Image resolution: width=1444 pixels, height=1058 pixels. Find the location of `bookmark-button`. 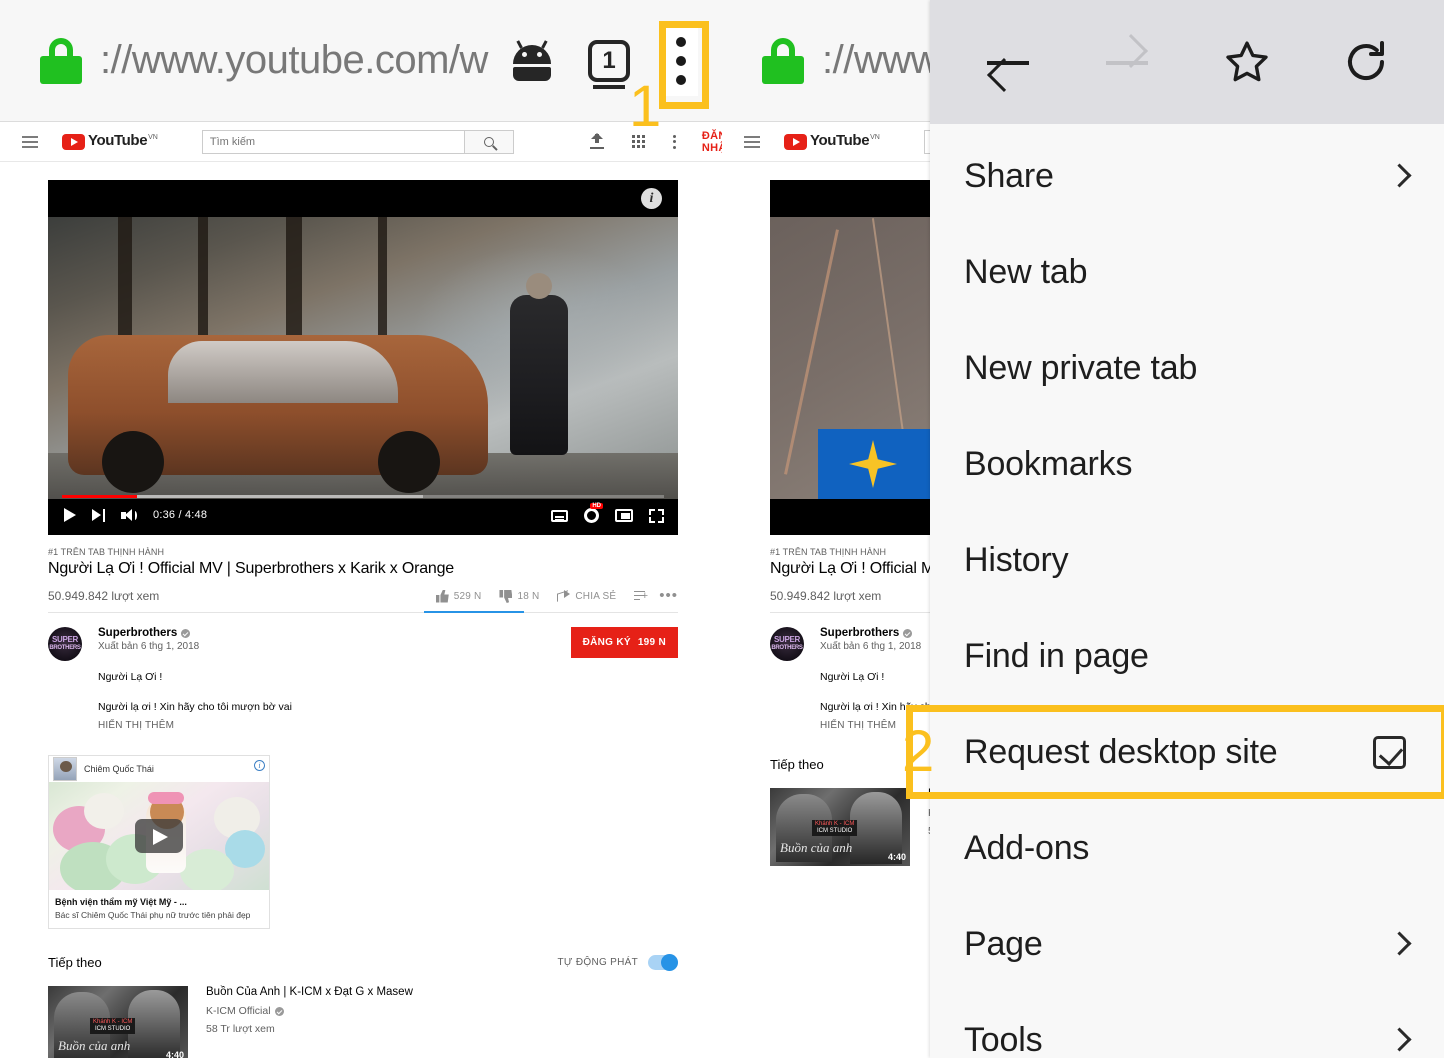

bookmark-button is located at coordinates (1247, 62).